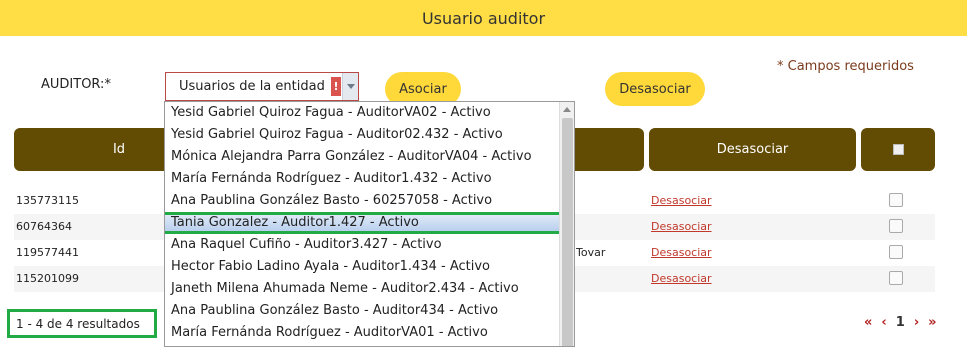  Describe the element at coordinates (252, 86) in the screenshot. I see `auditor-select-value: Usuarios de la entidad` at that location.